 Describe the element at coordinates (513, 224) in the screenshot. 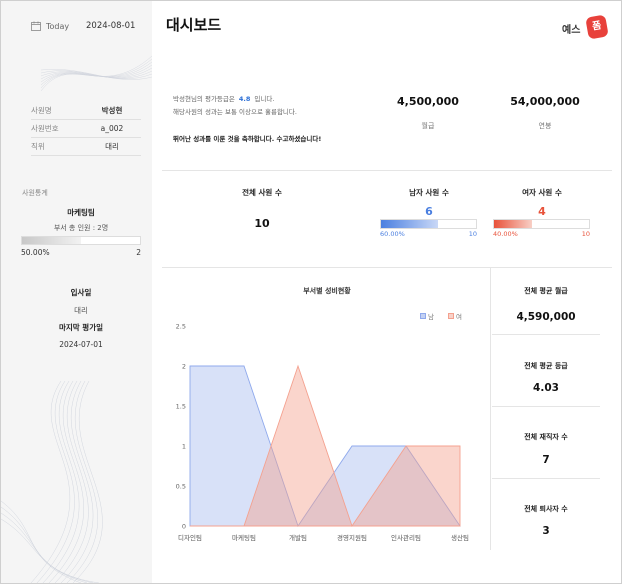

I see `female-ratio-fill` at that location.